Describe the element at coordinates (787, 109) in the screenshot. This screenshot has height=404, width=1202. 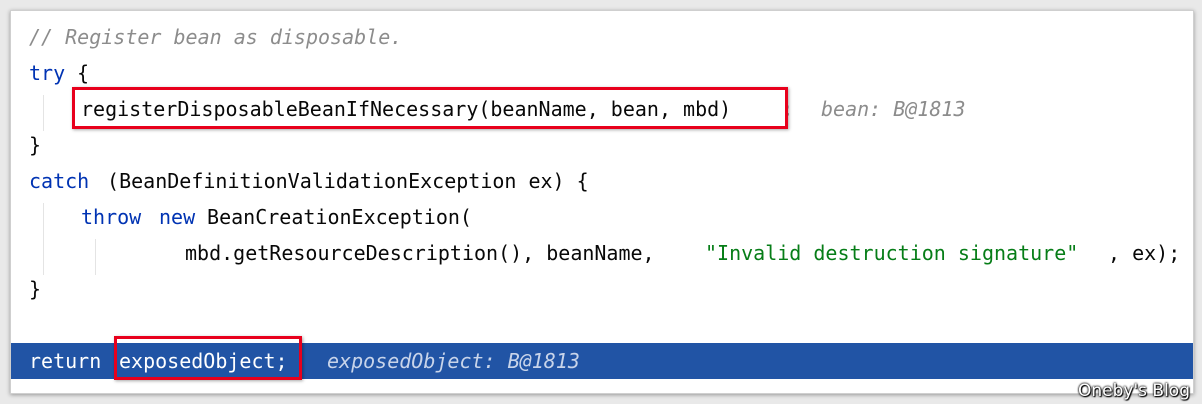
I see `semicolon: ;` at that location.